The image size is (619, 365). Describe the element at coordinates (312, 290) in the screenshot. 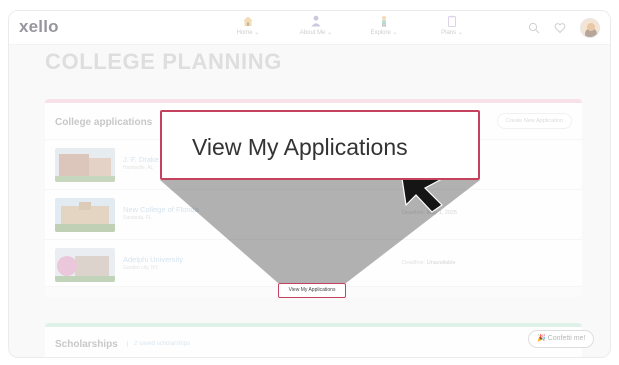

I see `view-my-applications-button: View My Applications` at that location.